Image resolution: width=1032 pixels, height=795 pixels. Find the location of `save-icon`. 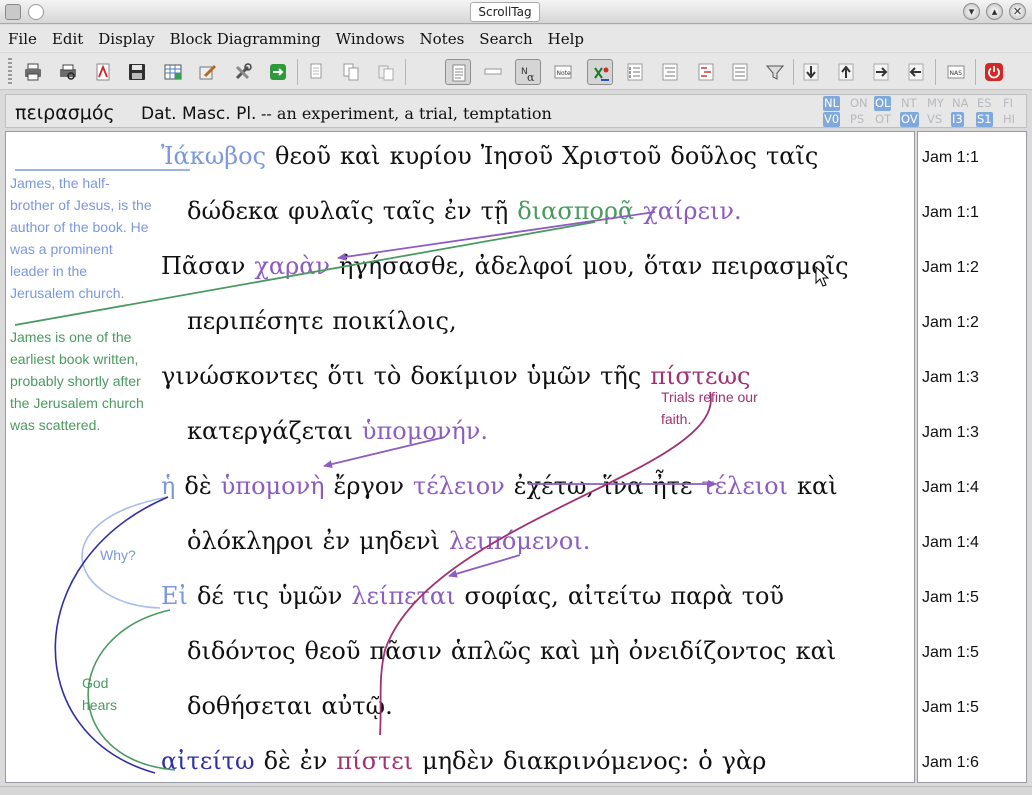

save-icon is located at coordinates (137, 72).